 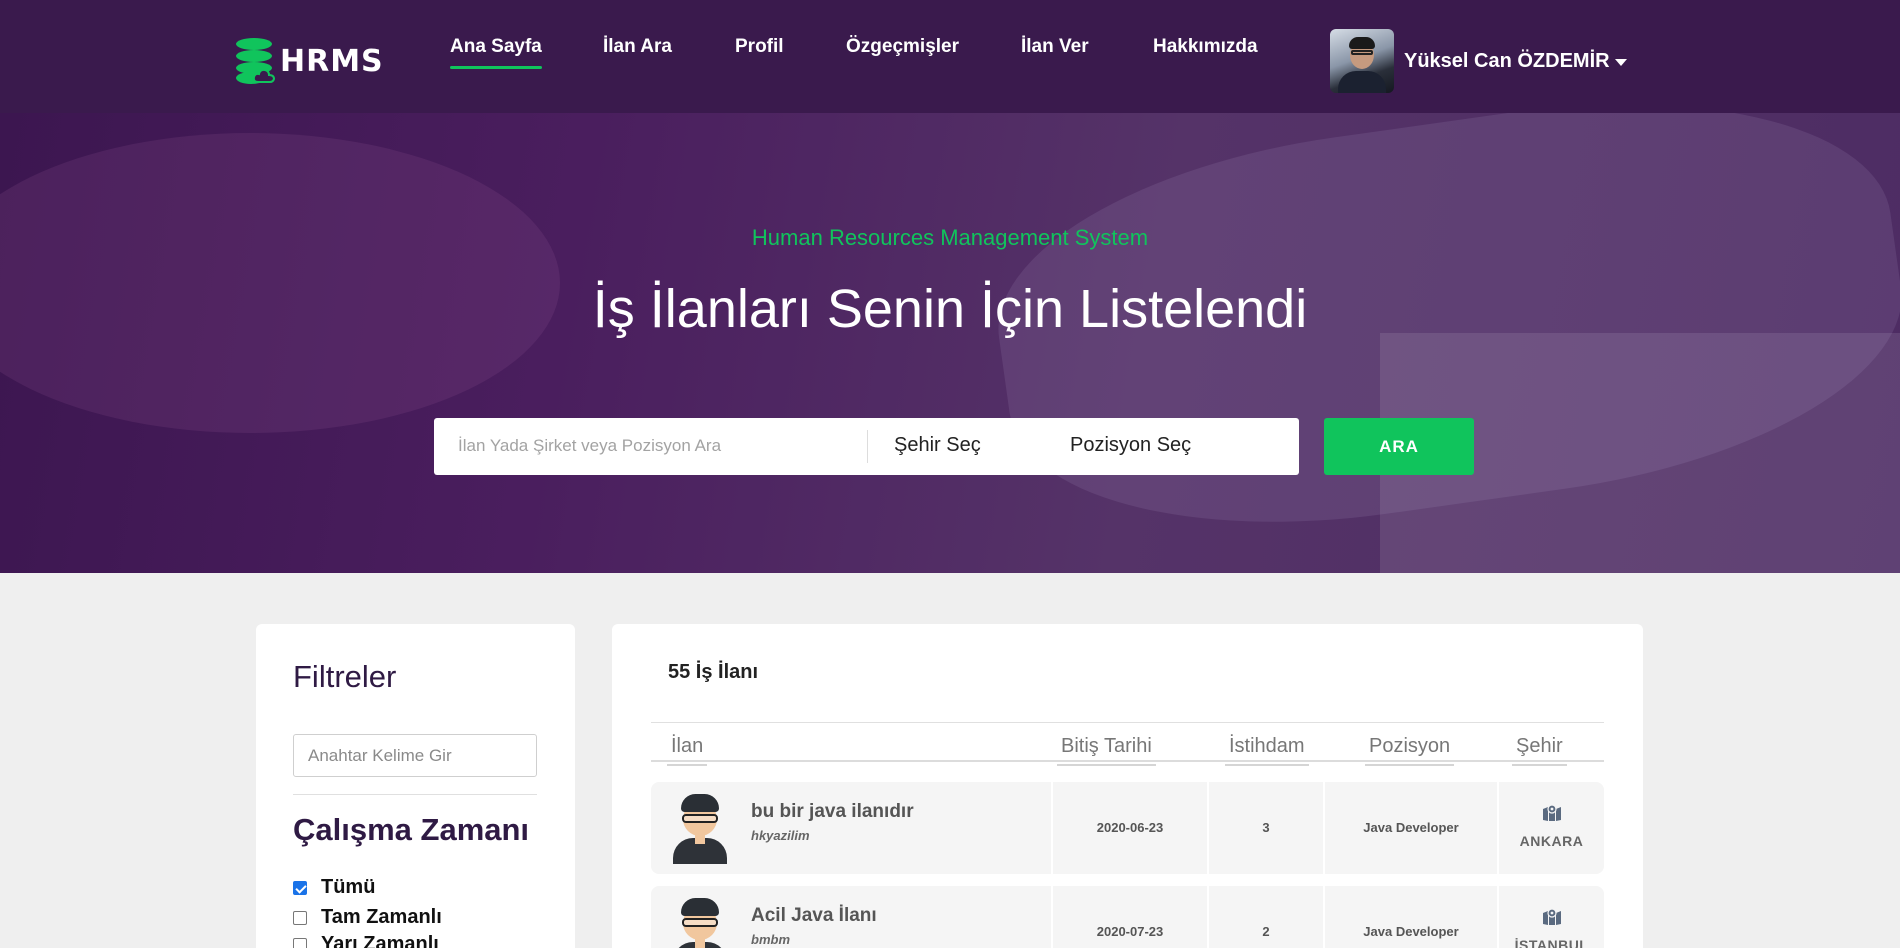 I want to click on end-date-cell: 2020-07-23, so click(x=1130, y=917).